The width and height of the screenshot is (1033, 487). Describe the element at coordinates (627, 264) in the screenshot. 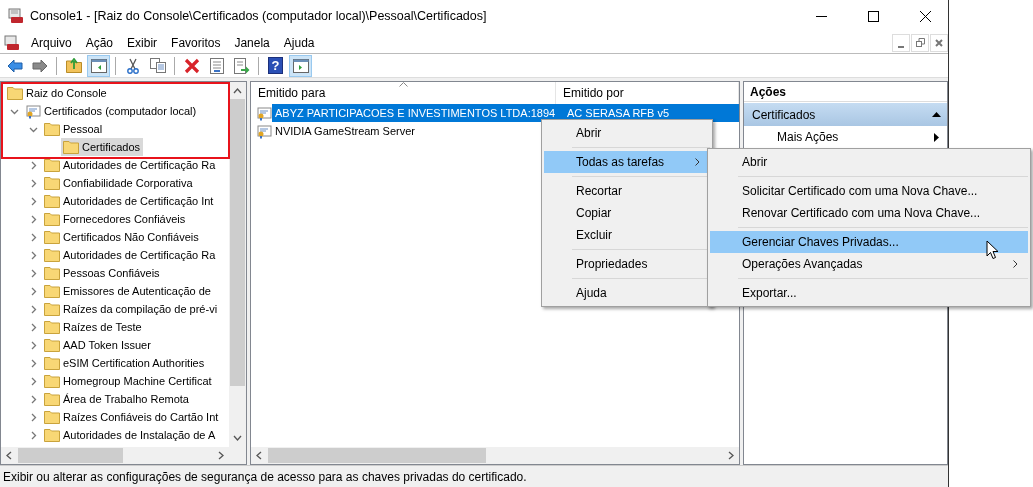

I see `menu-item: Propriedades` at that location.